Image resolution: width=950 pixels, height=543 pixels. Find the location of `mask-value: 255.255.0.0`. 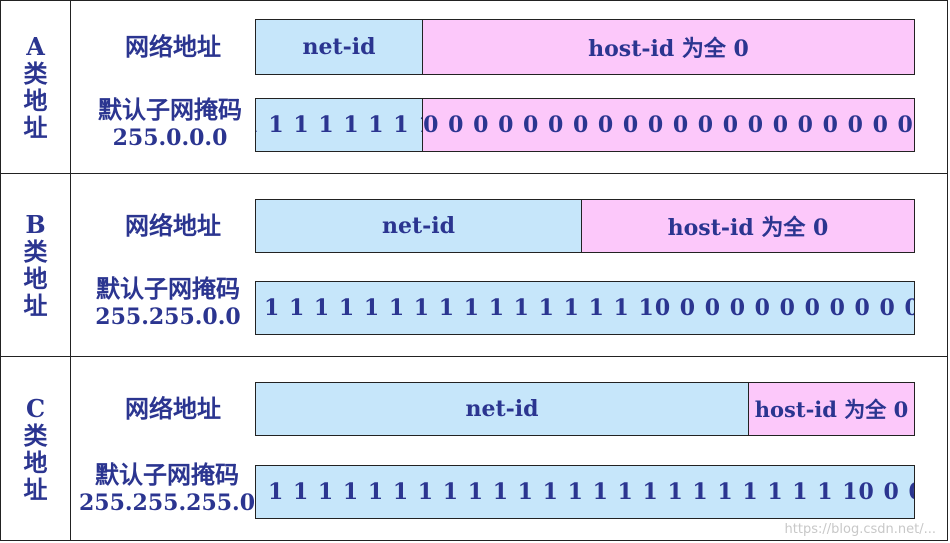

mask-value: 255.255.0.0 is located at coordinates (168, 317).